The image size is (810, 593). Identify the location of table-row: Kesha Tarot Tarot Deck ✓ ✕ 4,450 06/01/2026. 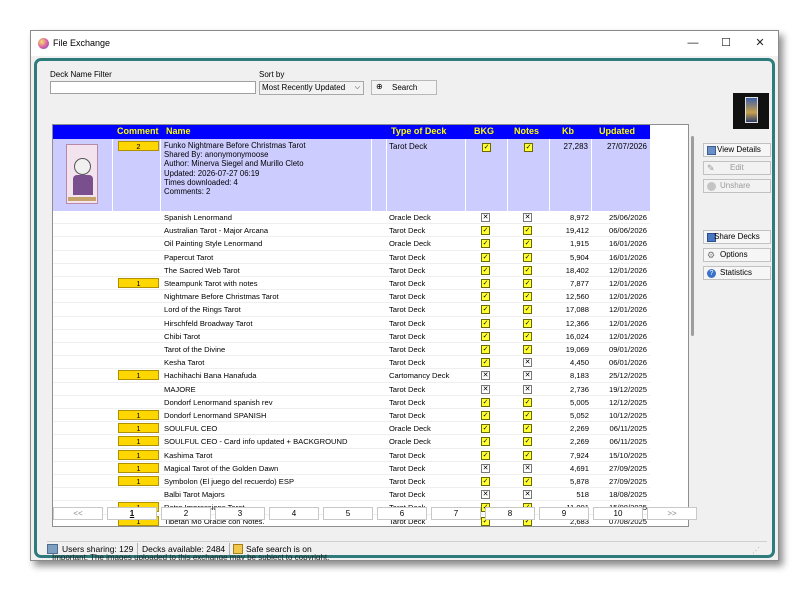
(351, 363).